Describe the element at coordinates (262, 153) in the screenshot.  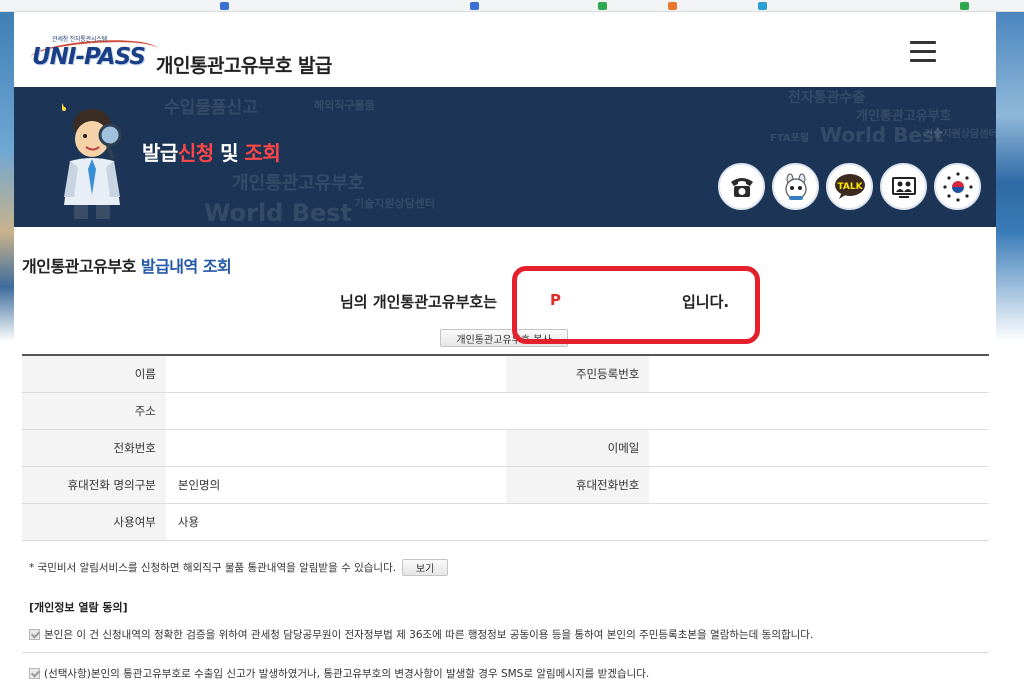
I see `banner-title-part: 조회` at that location.